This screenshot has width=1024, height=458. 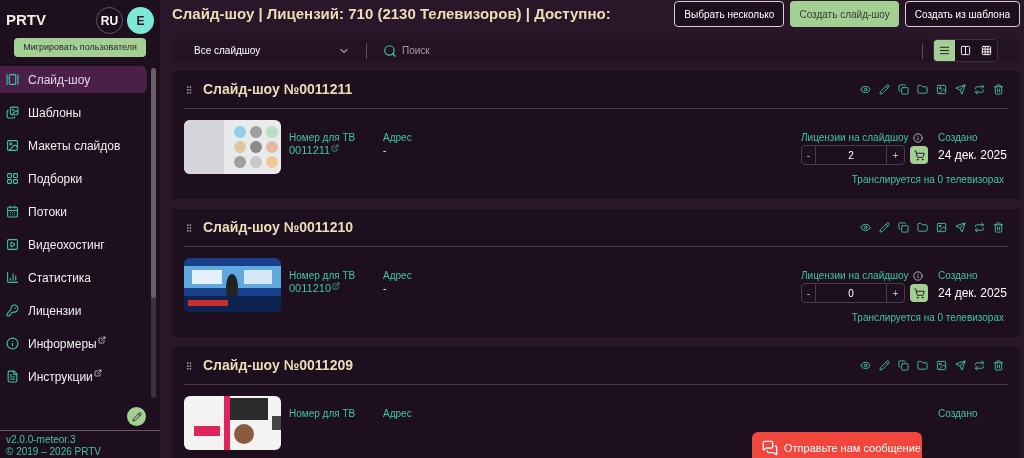 I want to click on user-avatar: E, so click(x=140, y=20).